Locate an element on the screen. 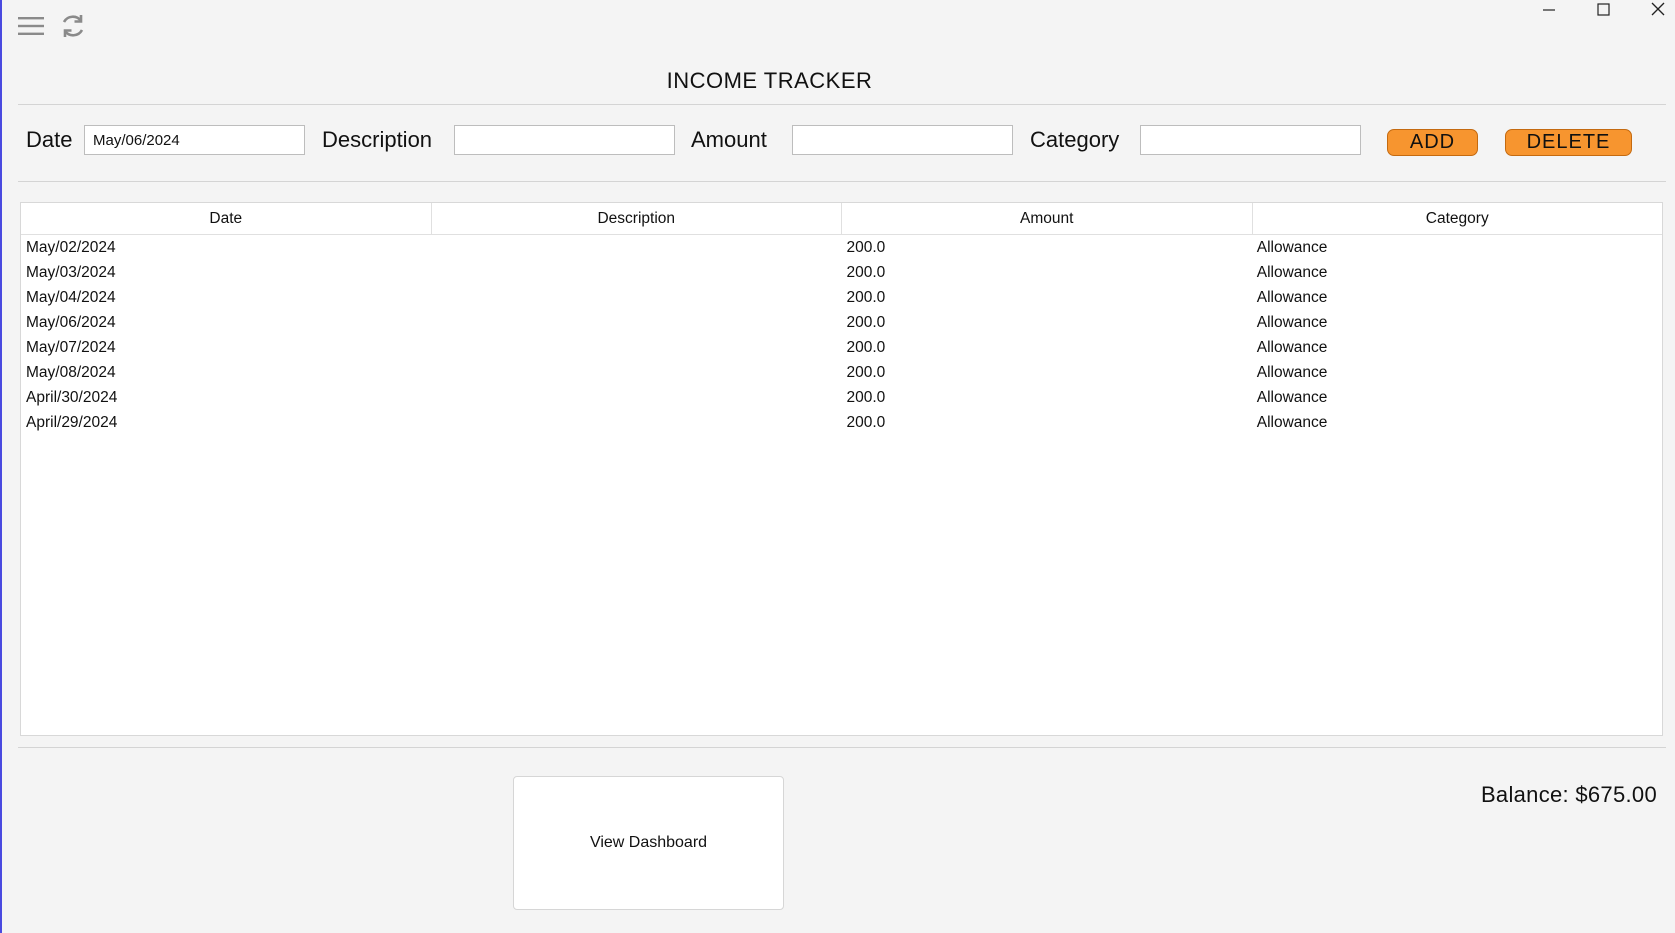  description-field is located at coordinates (564, 140).